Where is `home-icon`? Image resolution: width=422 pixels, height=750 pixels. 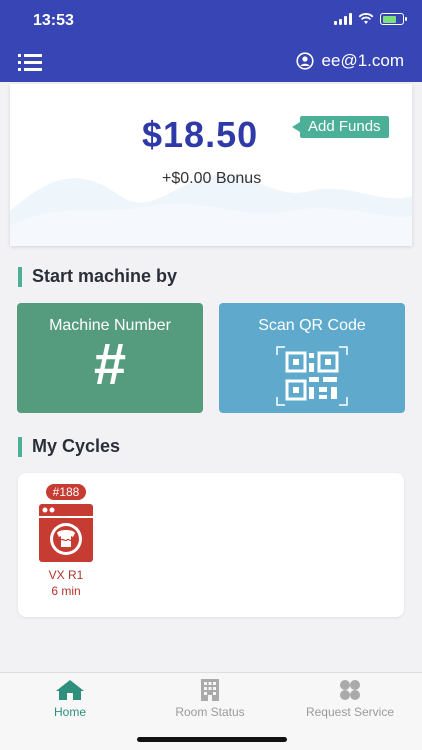
home-icon is located at coordinates (70, 690).